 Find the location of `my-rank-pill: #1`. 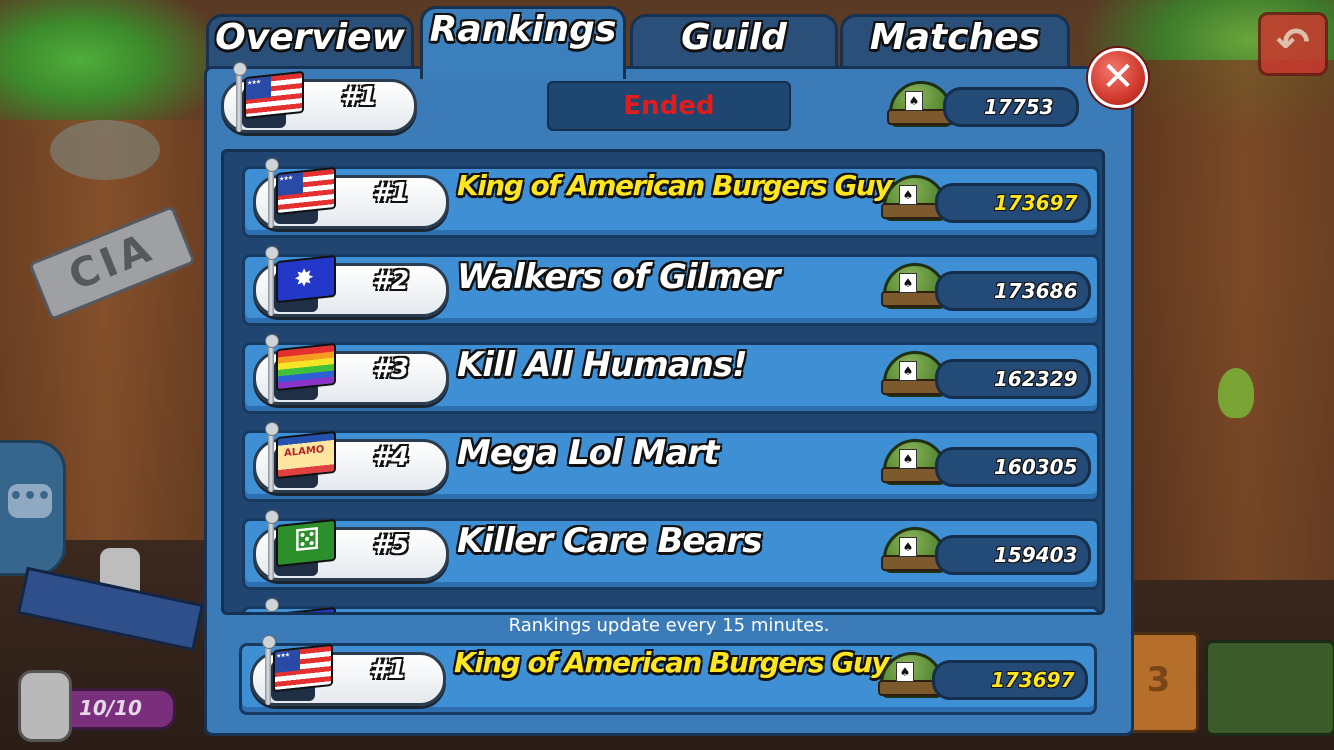

my-rank-pill: #1 is located at coordinates (319, 97).